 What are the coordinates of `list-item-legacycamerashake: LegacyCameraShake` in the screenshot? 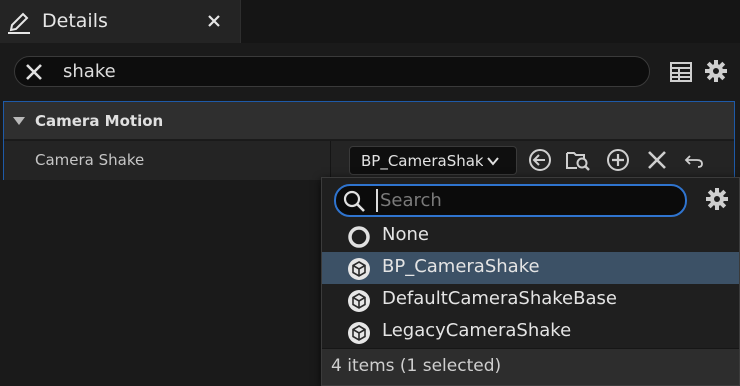 It's located at (530, 332).